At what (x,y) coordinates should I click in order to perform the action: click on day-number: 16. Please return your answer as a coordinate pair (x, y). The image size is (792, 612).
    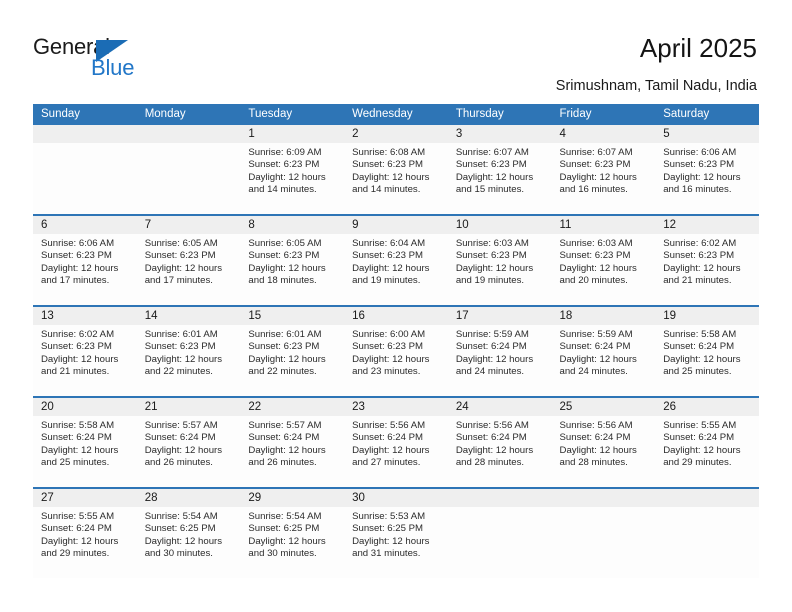
    Looking at the image, I should click on (396, 316).